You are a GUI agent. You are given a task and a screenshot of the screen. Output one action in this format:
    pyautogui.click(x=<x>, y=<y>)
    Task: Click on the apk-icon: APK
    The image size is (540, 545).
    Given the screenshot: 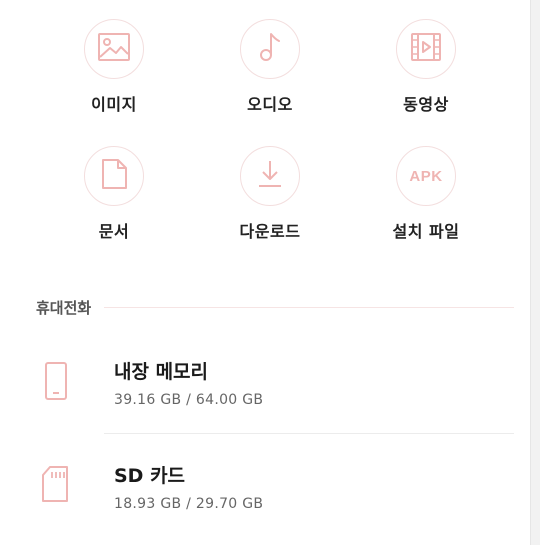 What is the action you would take?
    pyautogui.click(x=426, y=176)
    